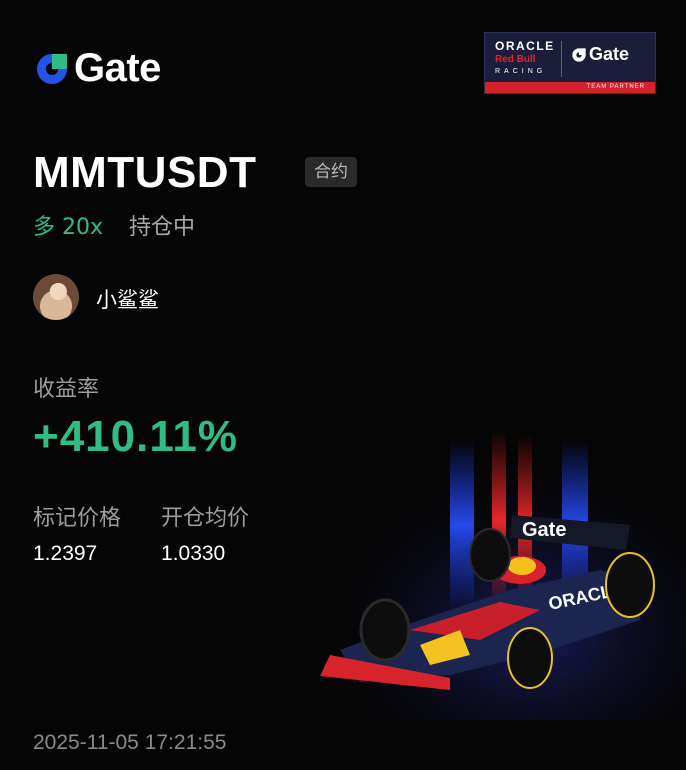 Image resolution: width=686 pixels, height=770 pixels. What do you see at coordinates (66, 389) in the screenshot?
I see `roi-label: 收益率` at bounding box center [66, 389].